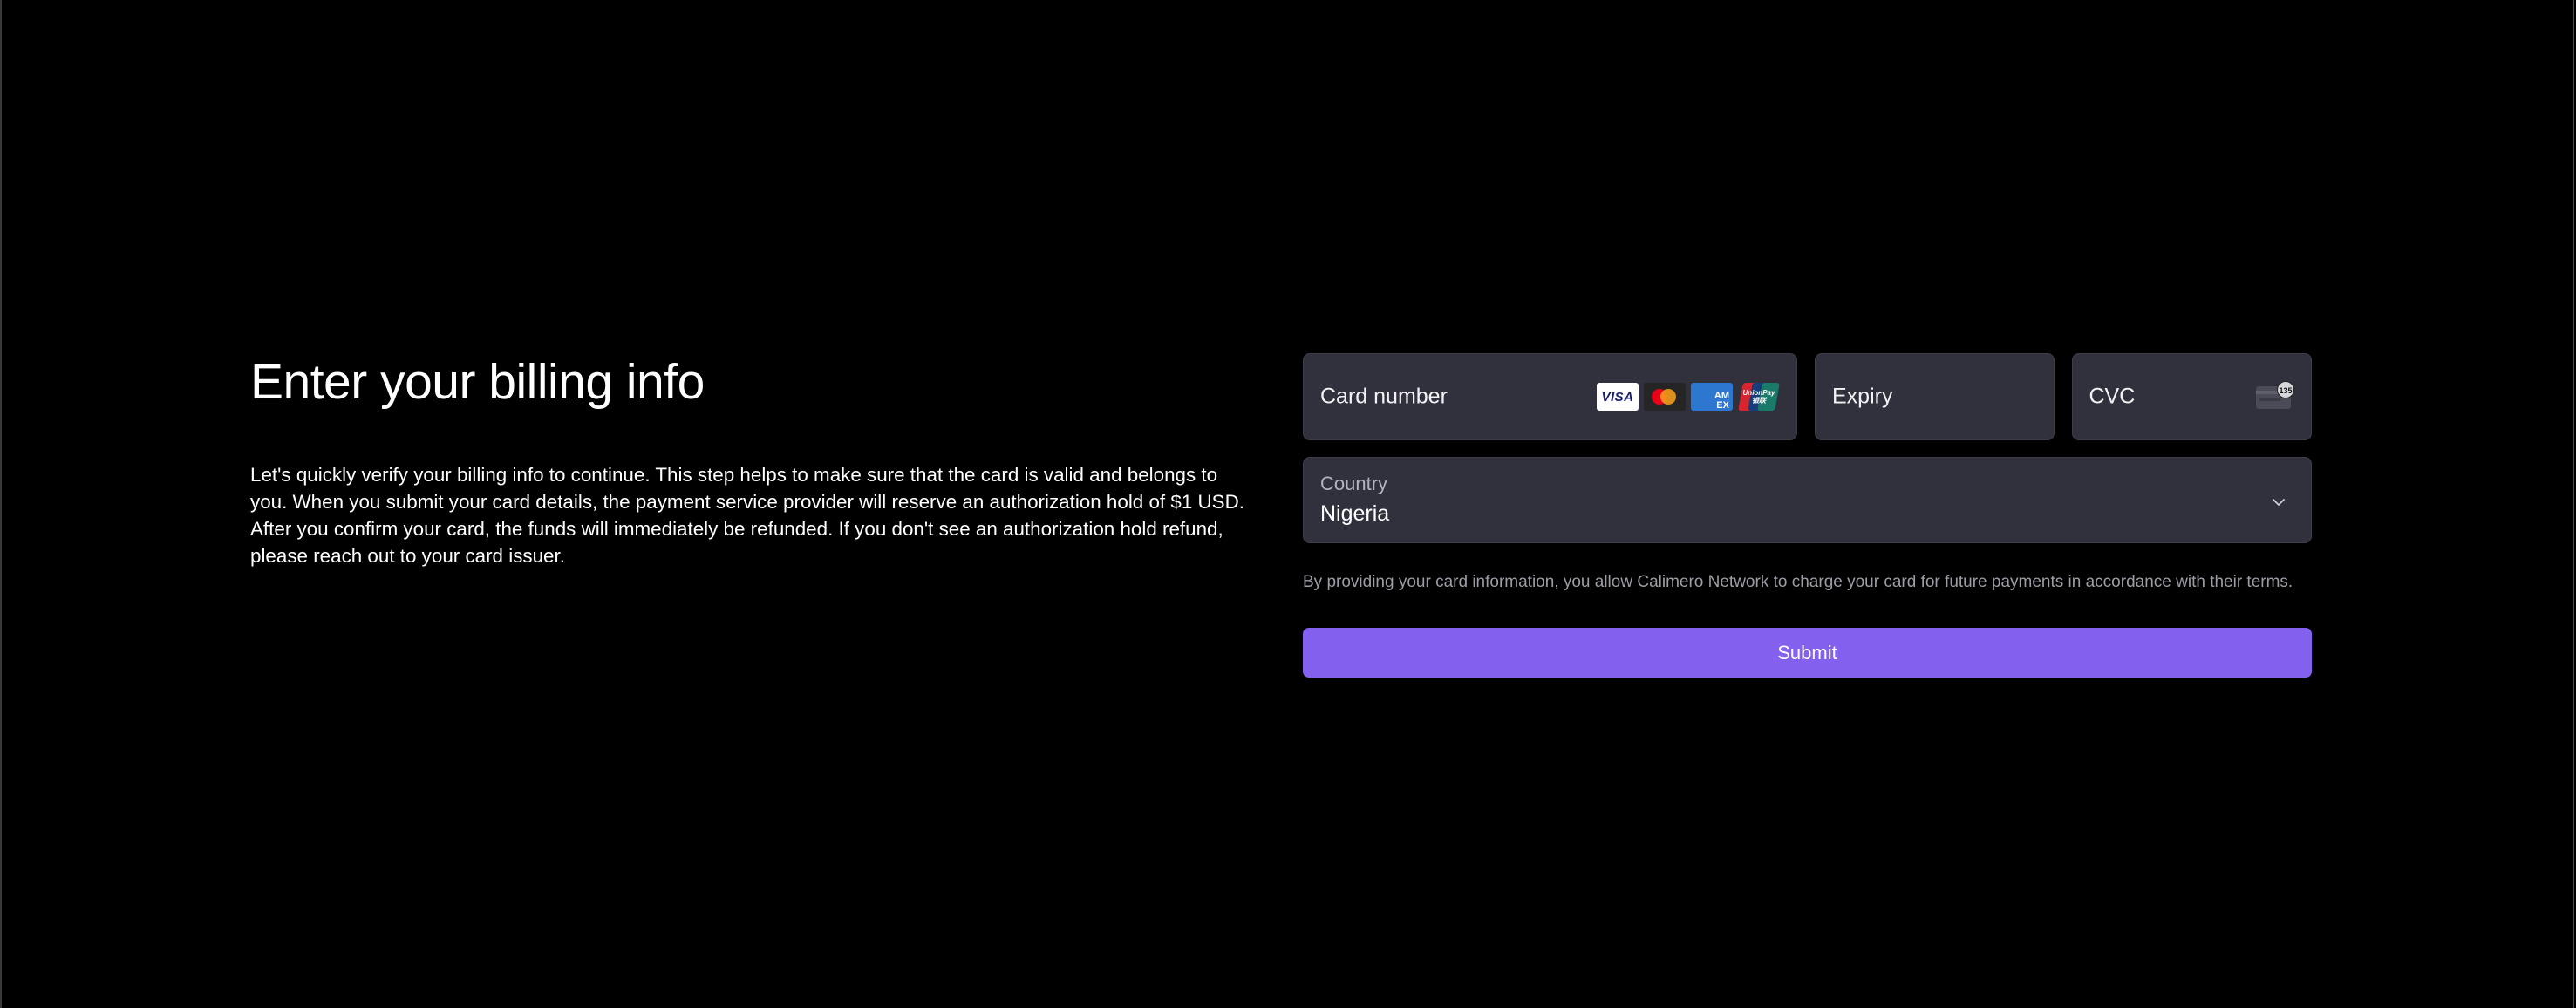 The image size is (2576, 1008). I want to click on card-number-field: Card number VISA AM EX UnionPay 银联, so click(1550, 396).